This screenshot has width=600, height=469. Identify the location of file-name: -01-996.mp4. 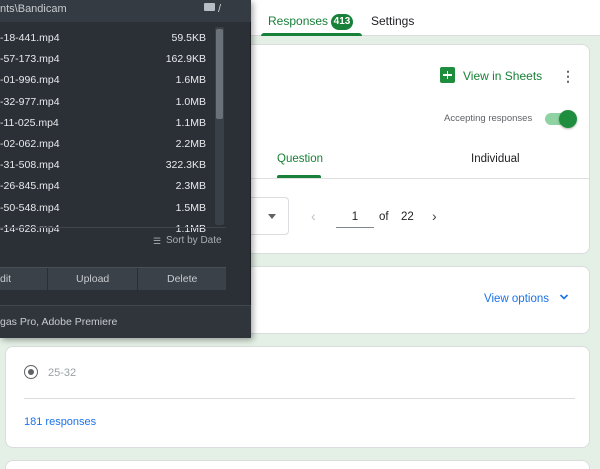
(30, 80).